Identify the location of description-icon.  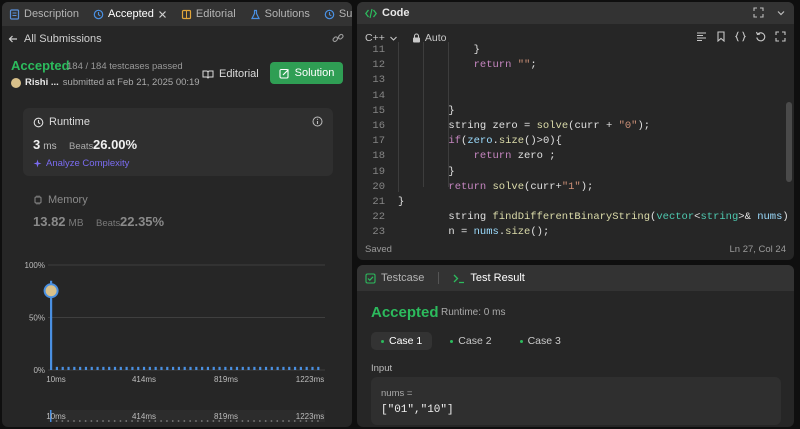
(14, 14).